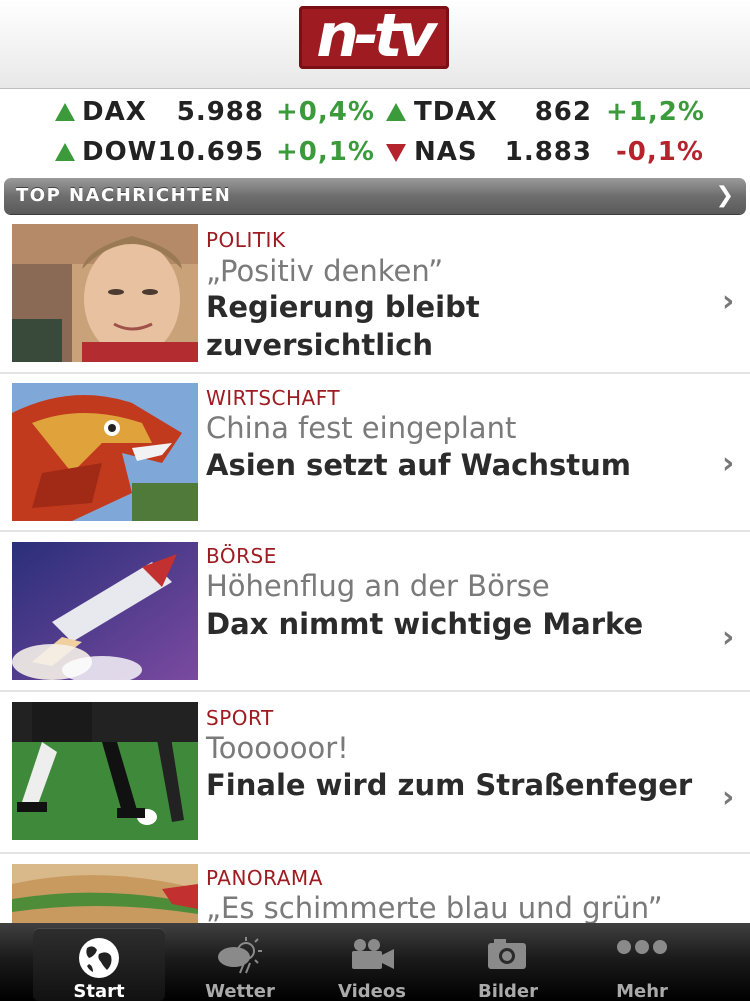  What do you see at coordinates (325, 152) in the screenshot?
I see `ticker-change-dow: +0,1%` at bounding box center [325, 152].